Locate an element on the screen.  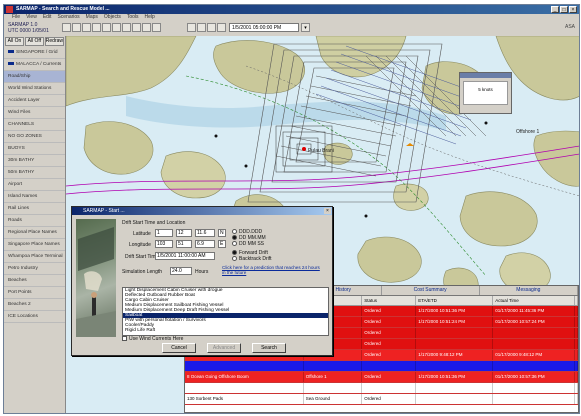
column-header: Actual Time is located at coordinates (534, 300).